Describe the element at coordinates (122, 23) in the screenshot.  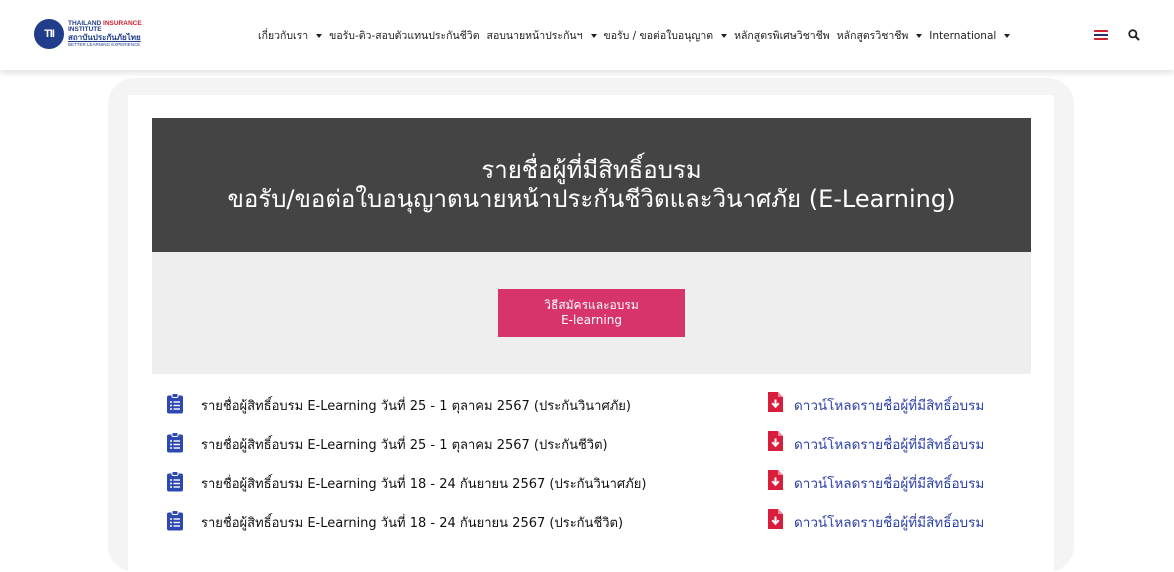
I see `logo-line1-b: INSURANCE` at that location.